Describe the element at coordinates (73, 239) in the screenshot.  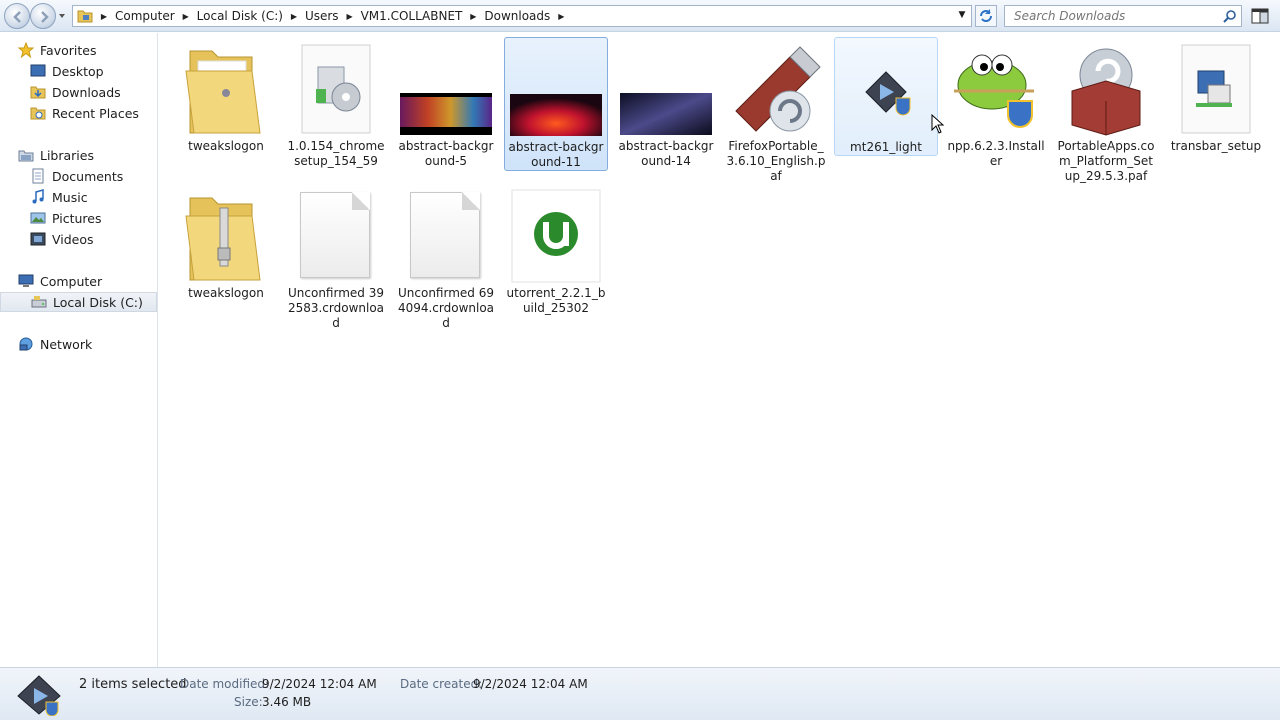
I see `nav-item-label: Videos` at that location.